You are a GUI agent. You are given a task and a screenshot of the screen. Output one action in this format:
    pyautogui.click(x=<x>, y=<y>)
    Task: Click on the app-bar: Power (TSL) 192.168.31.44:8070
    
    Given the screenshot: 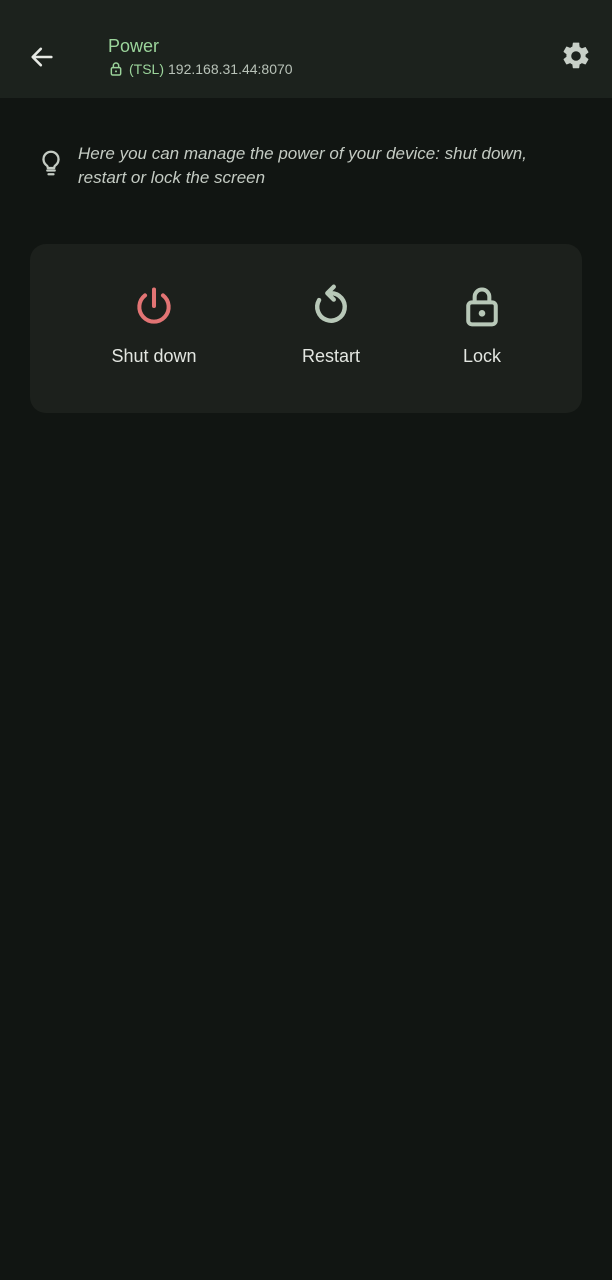 What is the action you would take?
    pyautogui.click(x=306, y=49)
    